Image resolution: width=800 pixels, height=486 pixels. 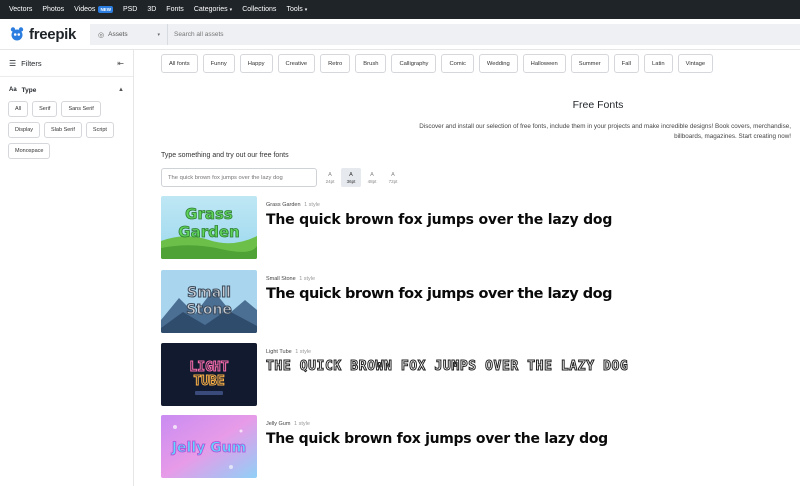 I want to click on preview-text-input, so click(x=239, y=177).